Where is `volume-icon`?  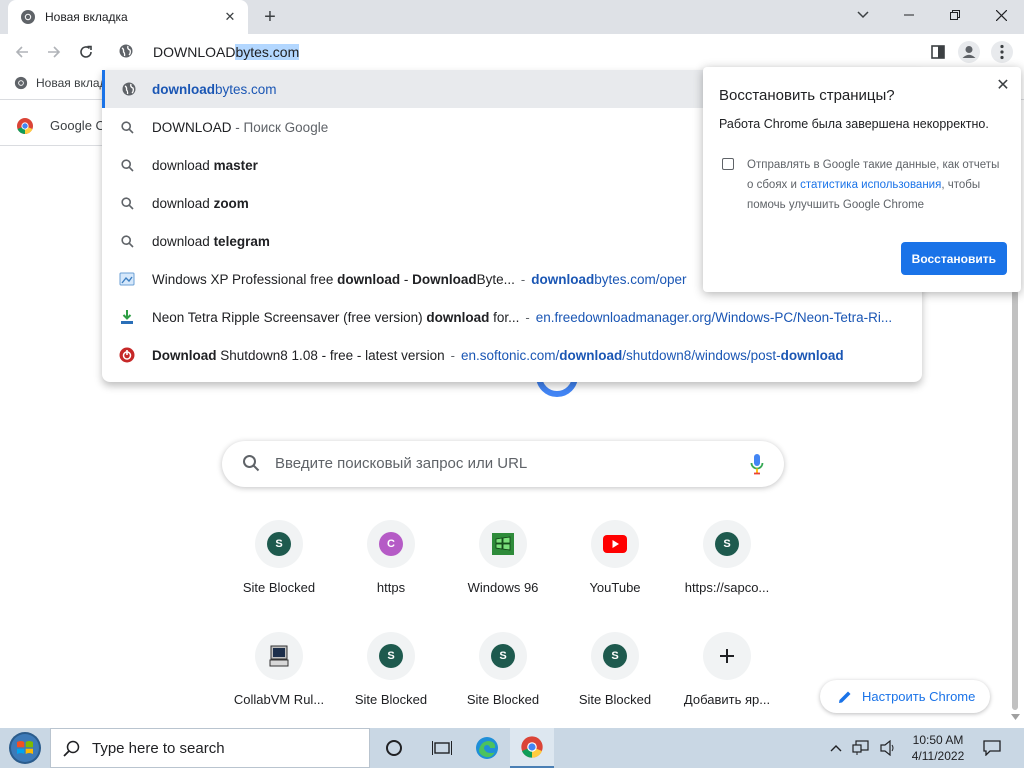
volume-icon is located at coordinates (889, 748).